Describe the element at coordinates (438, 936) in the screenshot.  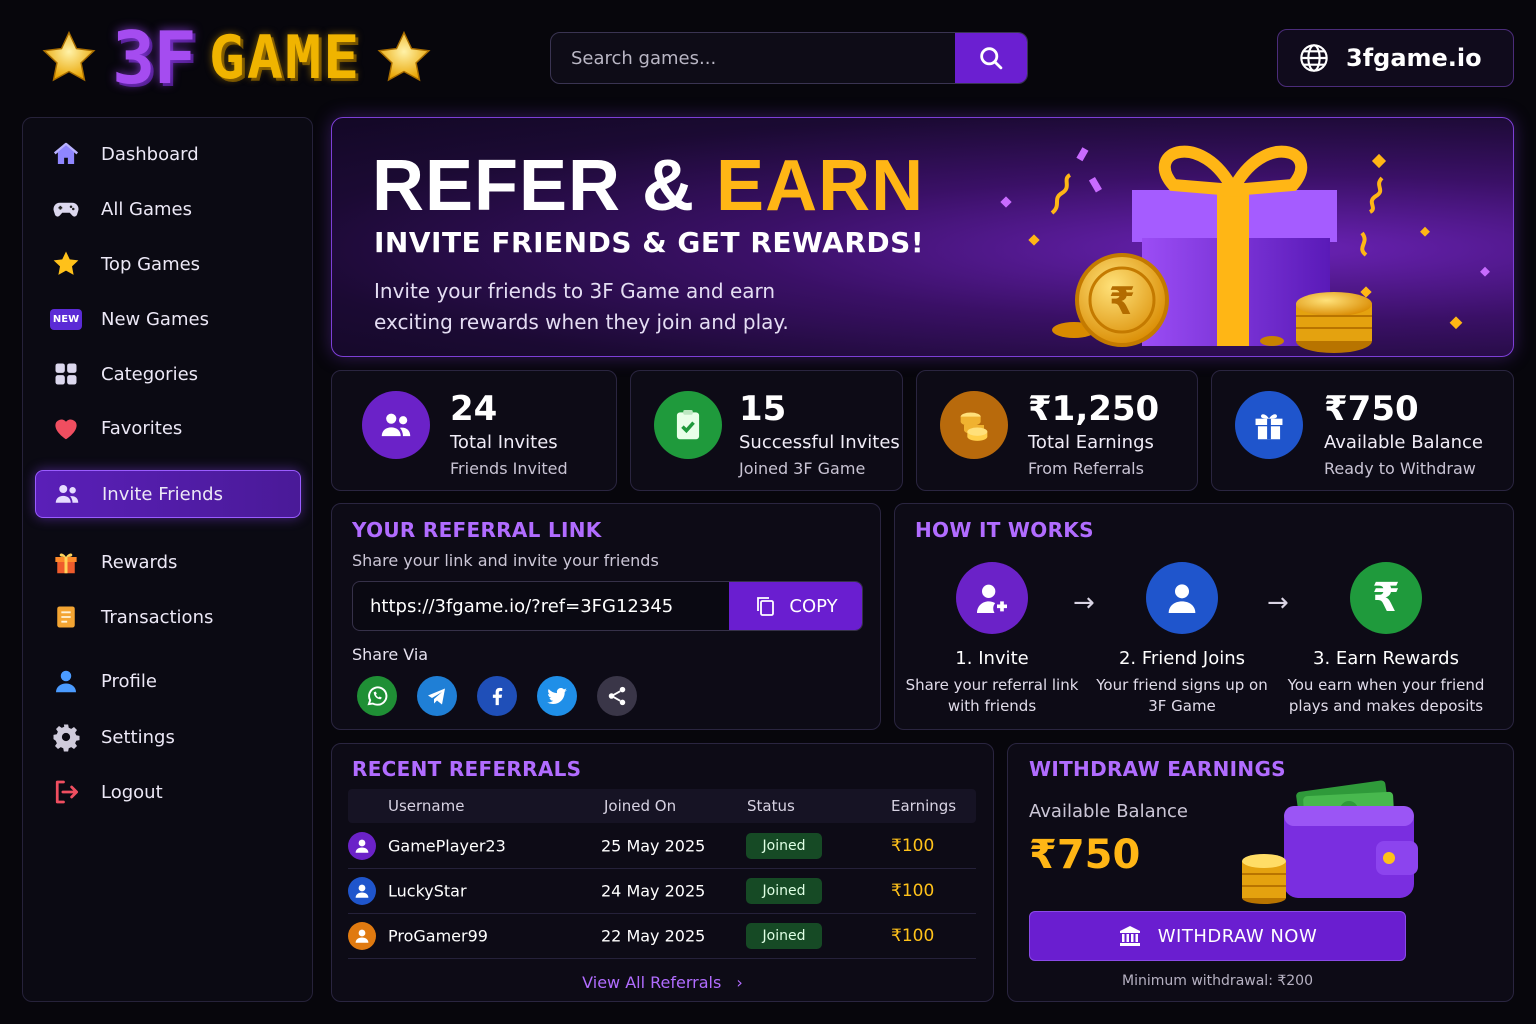
I see `username: ProGamer99` at that location.